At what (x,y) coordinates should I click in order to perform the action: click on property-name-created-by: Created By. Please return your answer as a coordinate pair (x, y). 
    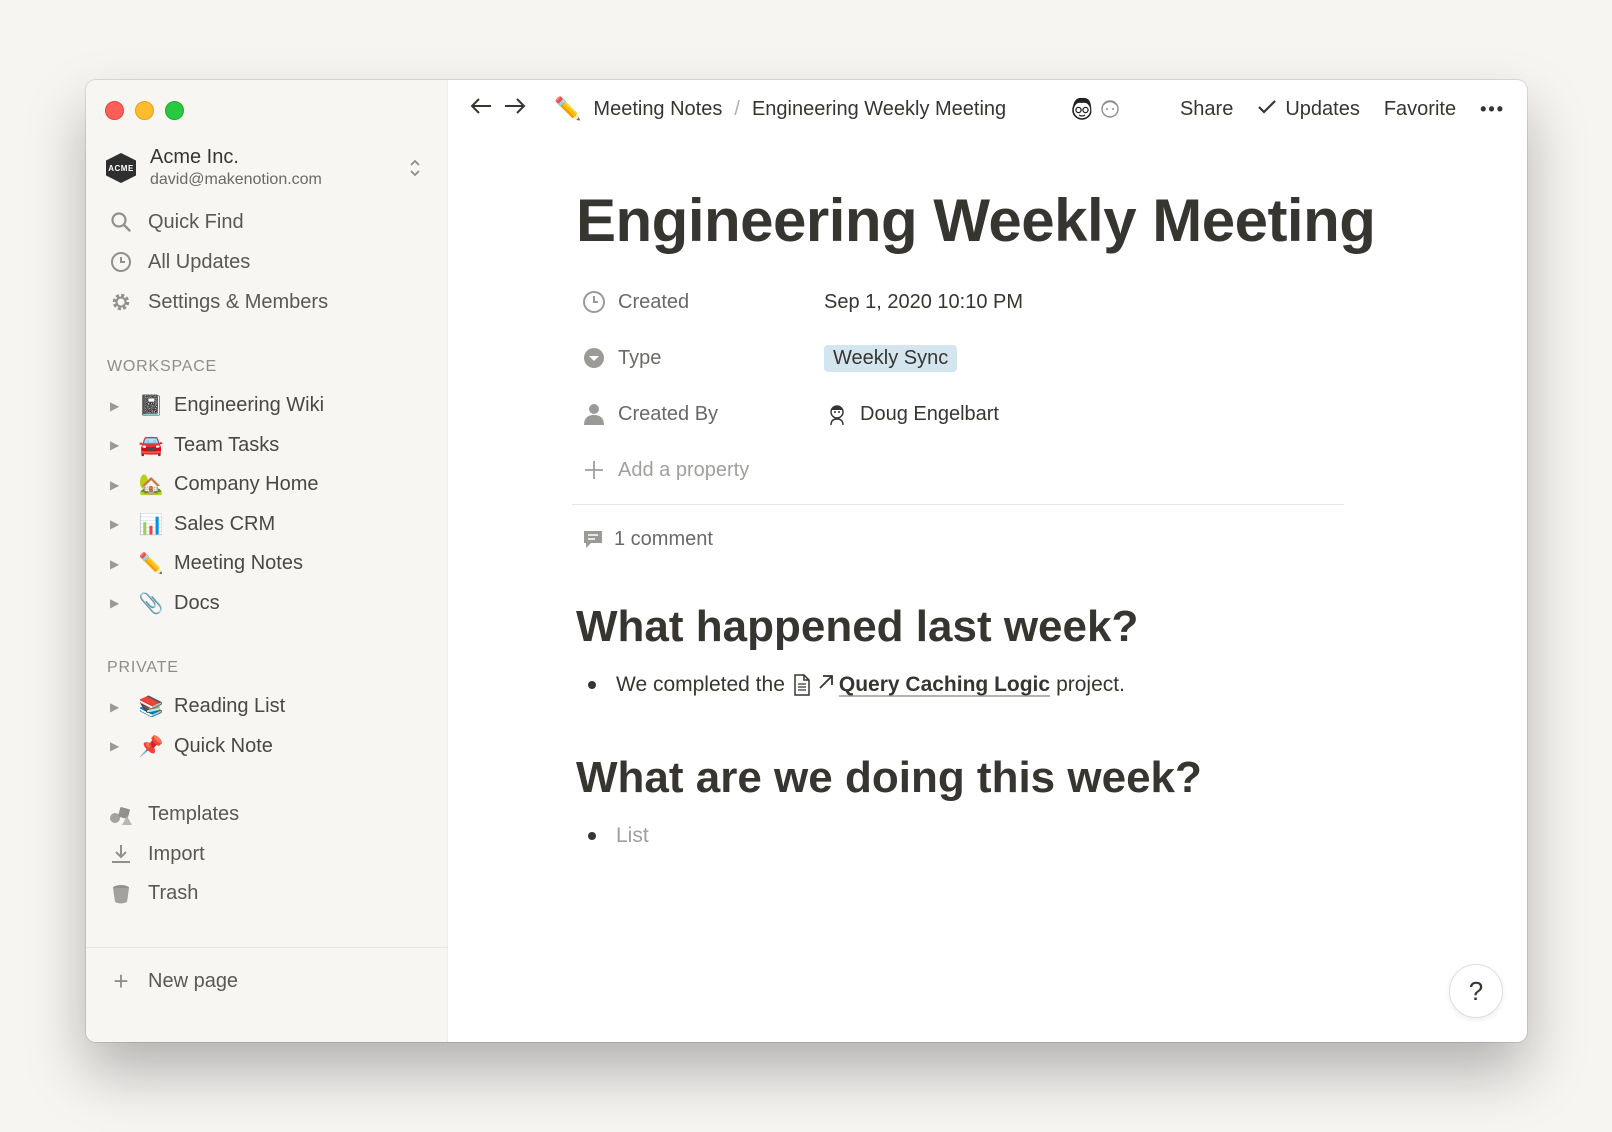
    Looking at the image, I should click on (700, 414).